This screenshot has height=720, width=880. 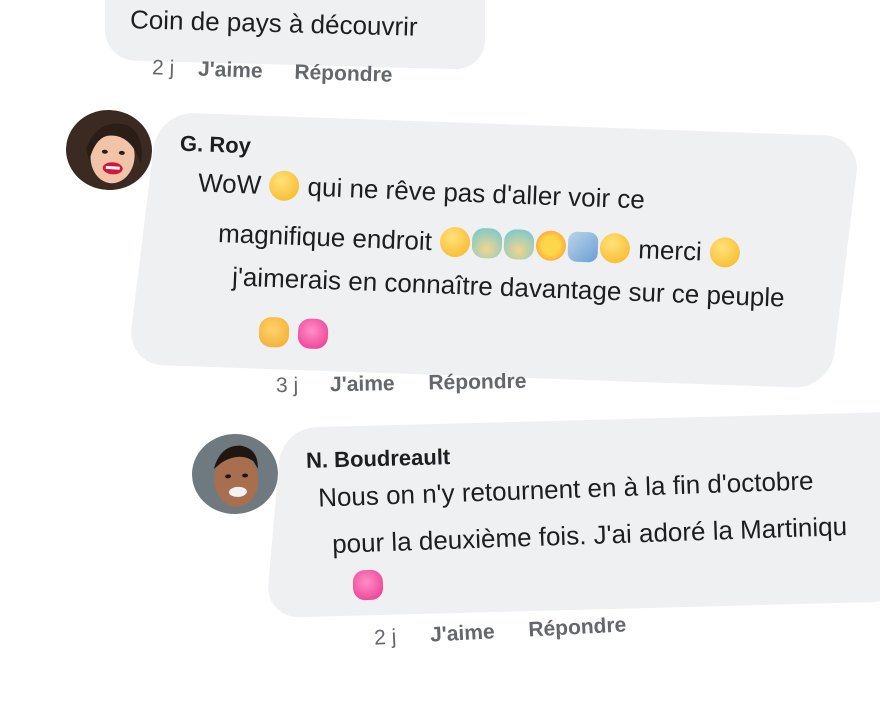 I want to click on emoji-hug-icon, so click(x=455, y=242).